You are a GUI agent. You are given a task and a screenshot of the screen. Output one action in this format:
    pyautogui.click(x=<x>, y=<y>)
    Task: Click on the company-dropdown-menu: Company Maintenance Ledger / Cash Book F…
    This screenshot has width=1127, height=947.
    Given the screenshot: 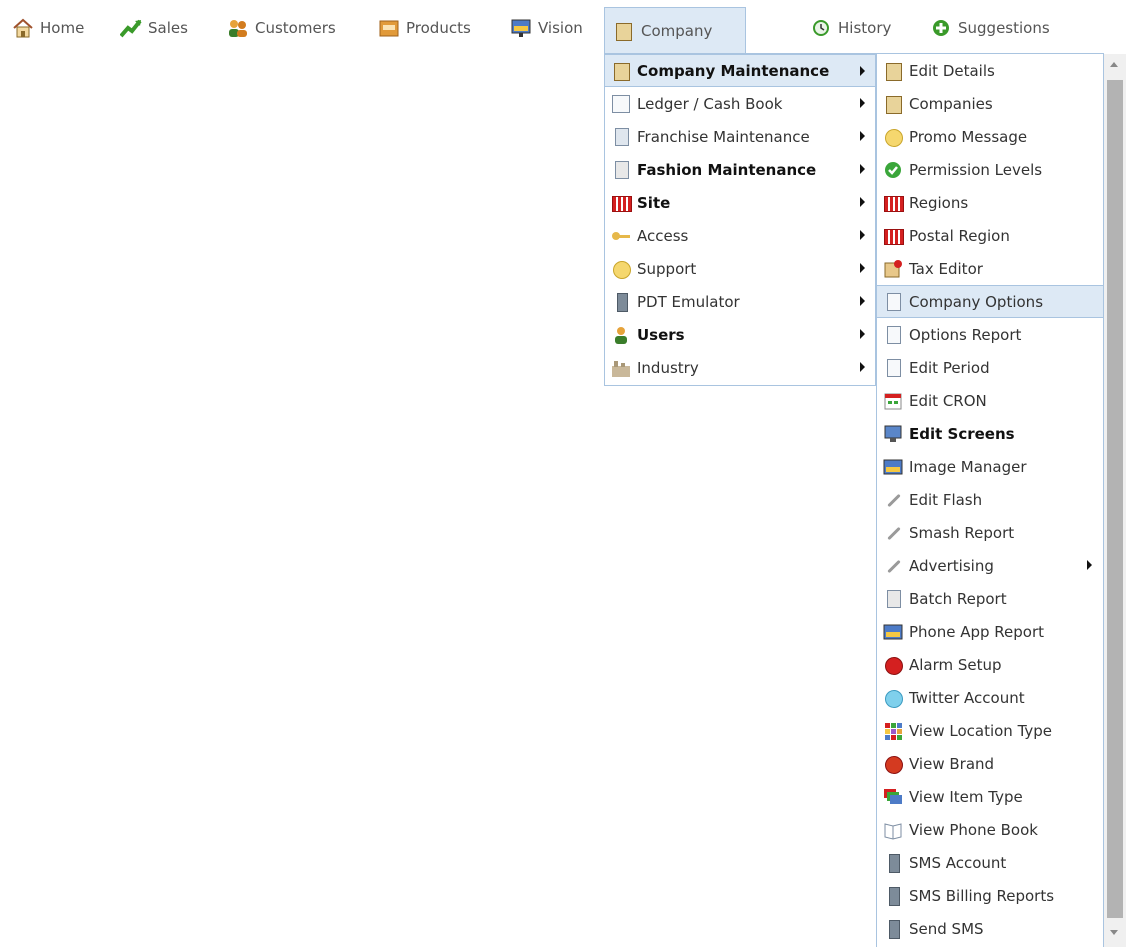 What is the action you would take?
    pyautogui.click(x=740, y=219)
    